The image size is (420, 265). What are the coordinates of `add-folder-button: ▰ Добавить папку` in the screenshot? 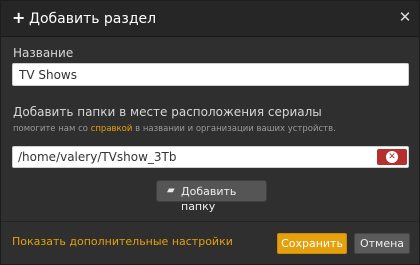 It's located at (211, 196).